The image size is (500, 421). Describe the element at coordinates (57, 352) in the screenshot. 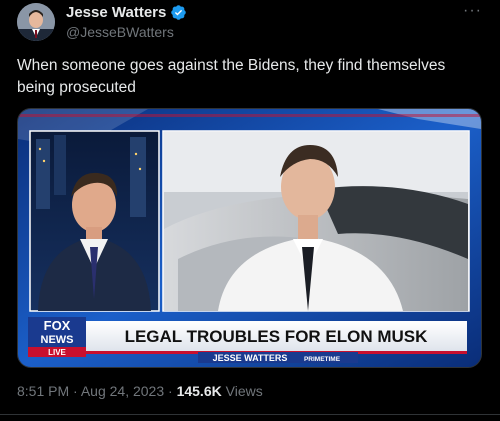

I see `live-badge: LIVE` at that location.